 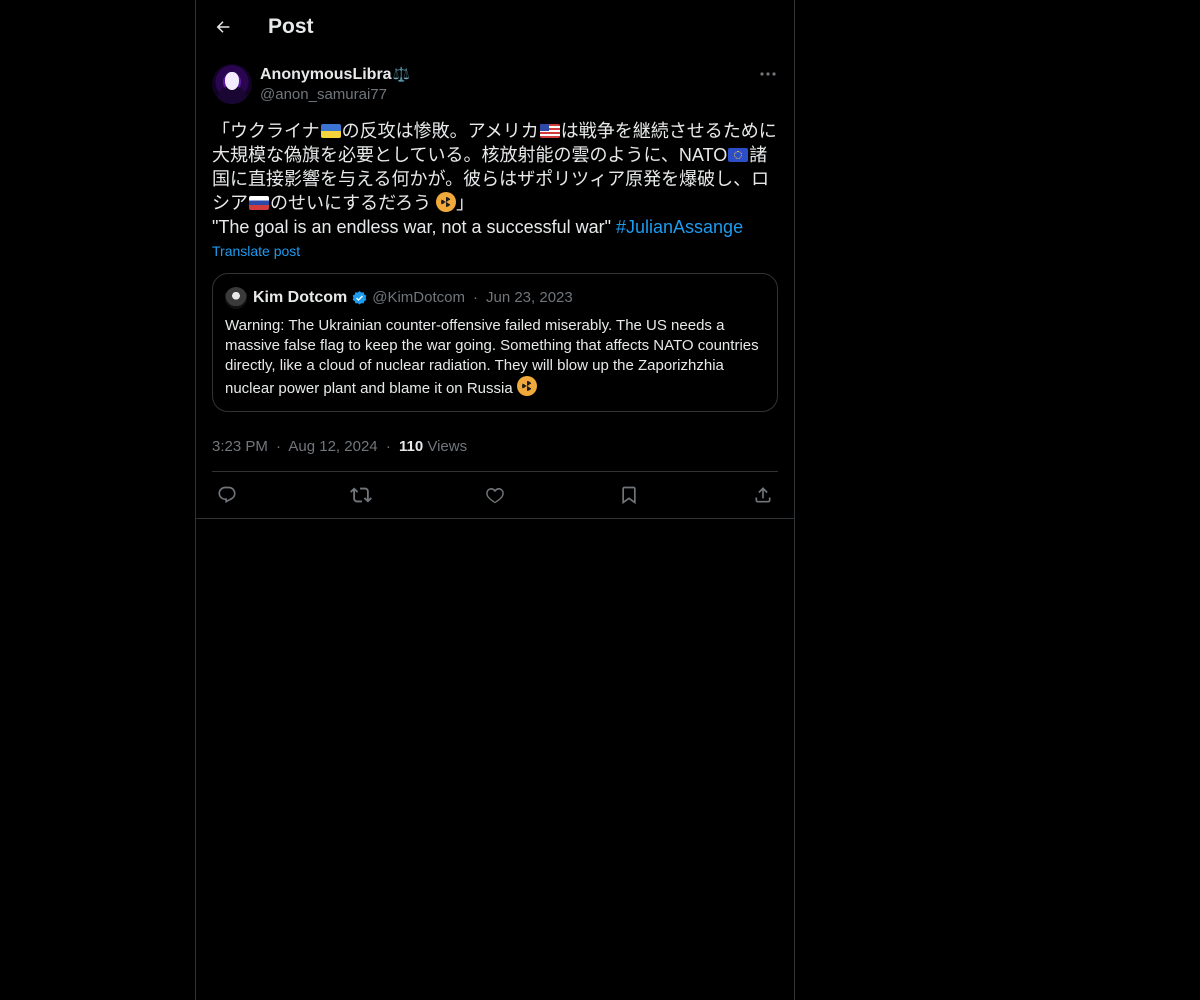 I want to click on views-count: 110, so click(x=411, y=446).